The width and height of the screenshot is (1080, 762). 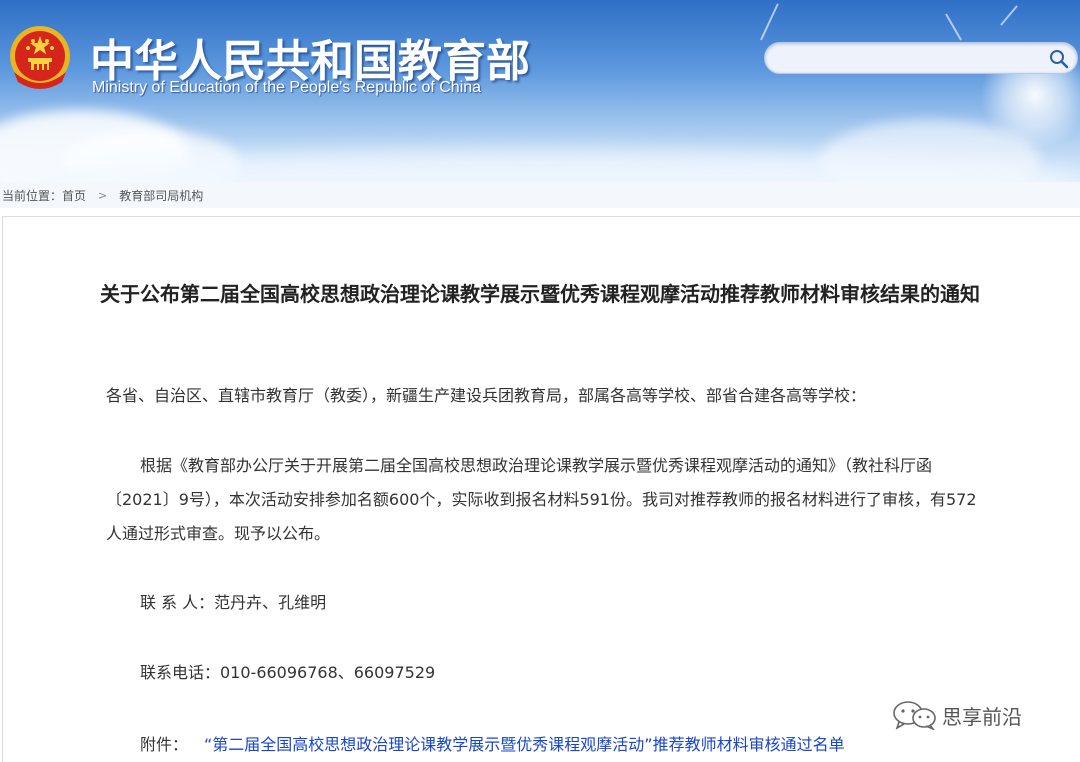 What do you see at coordinates (32, 195) in the screenshot?
I see `breadcrumb-prefix: 当前位置：` at bounding box center [32, 195].